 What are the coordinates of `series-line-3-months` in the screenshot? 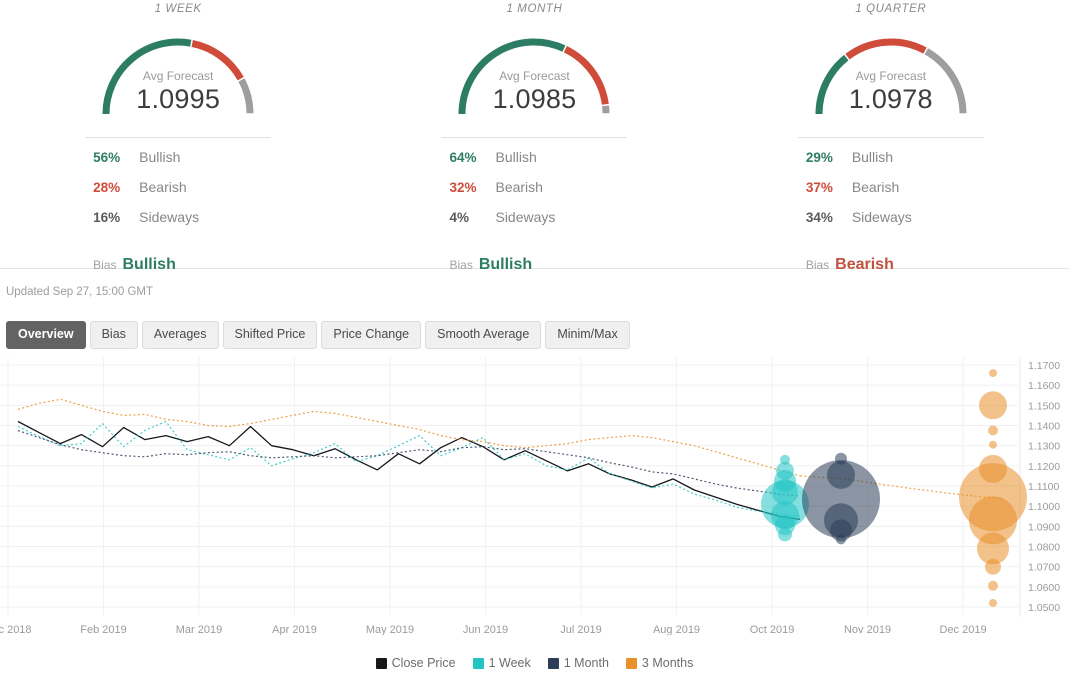 It's located at (409, 437).